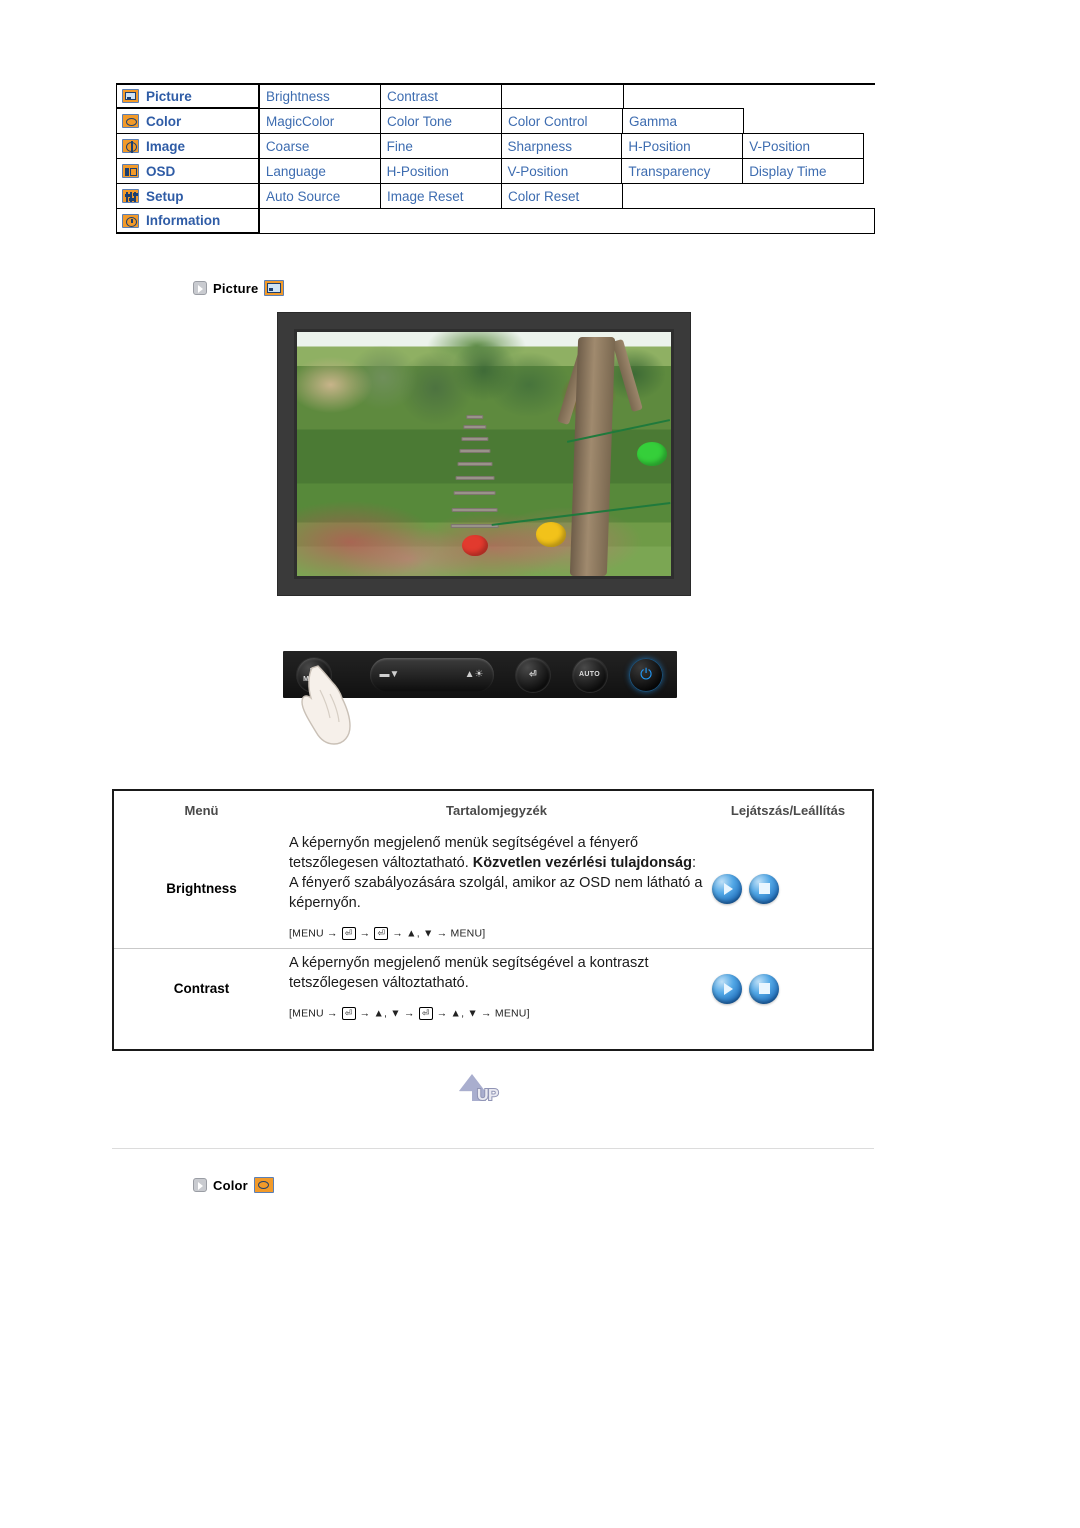  What do you see at coordinates (320, 121) in the screenshot?
I see `osd-item-magiccolor: MagicColor` at bounding box center [320, 121].